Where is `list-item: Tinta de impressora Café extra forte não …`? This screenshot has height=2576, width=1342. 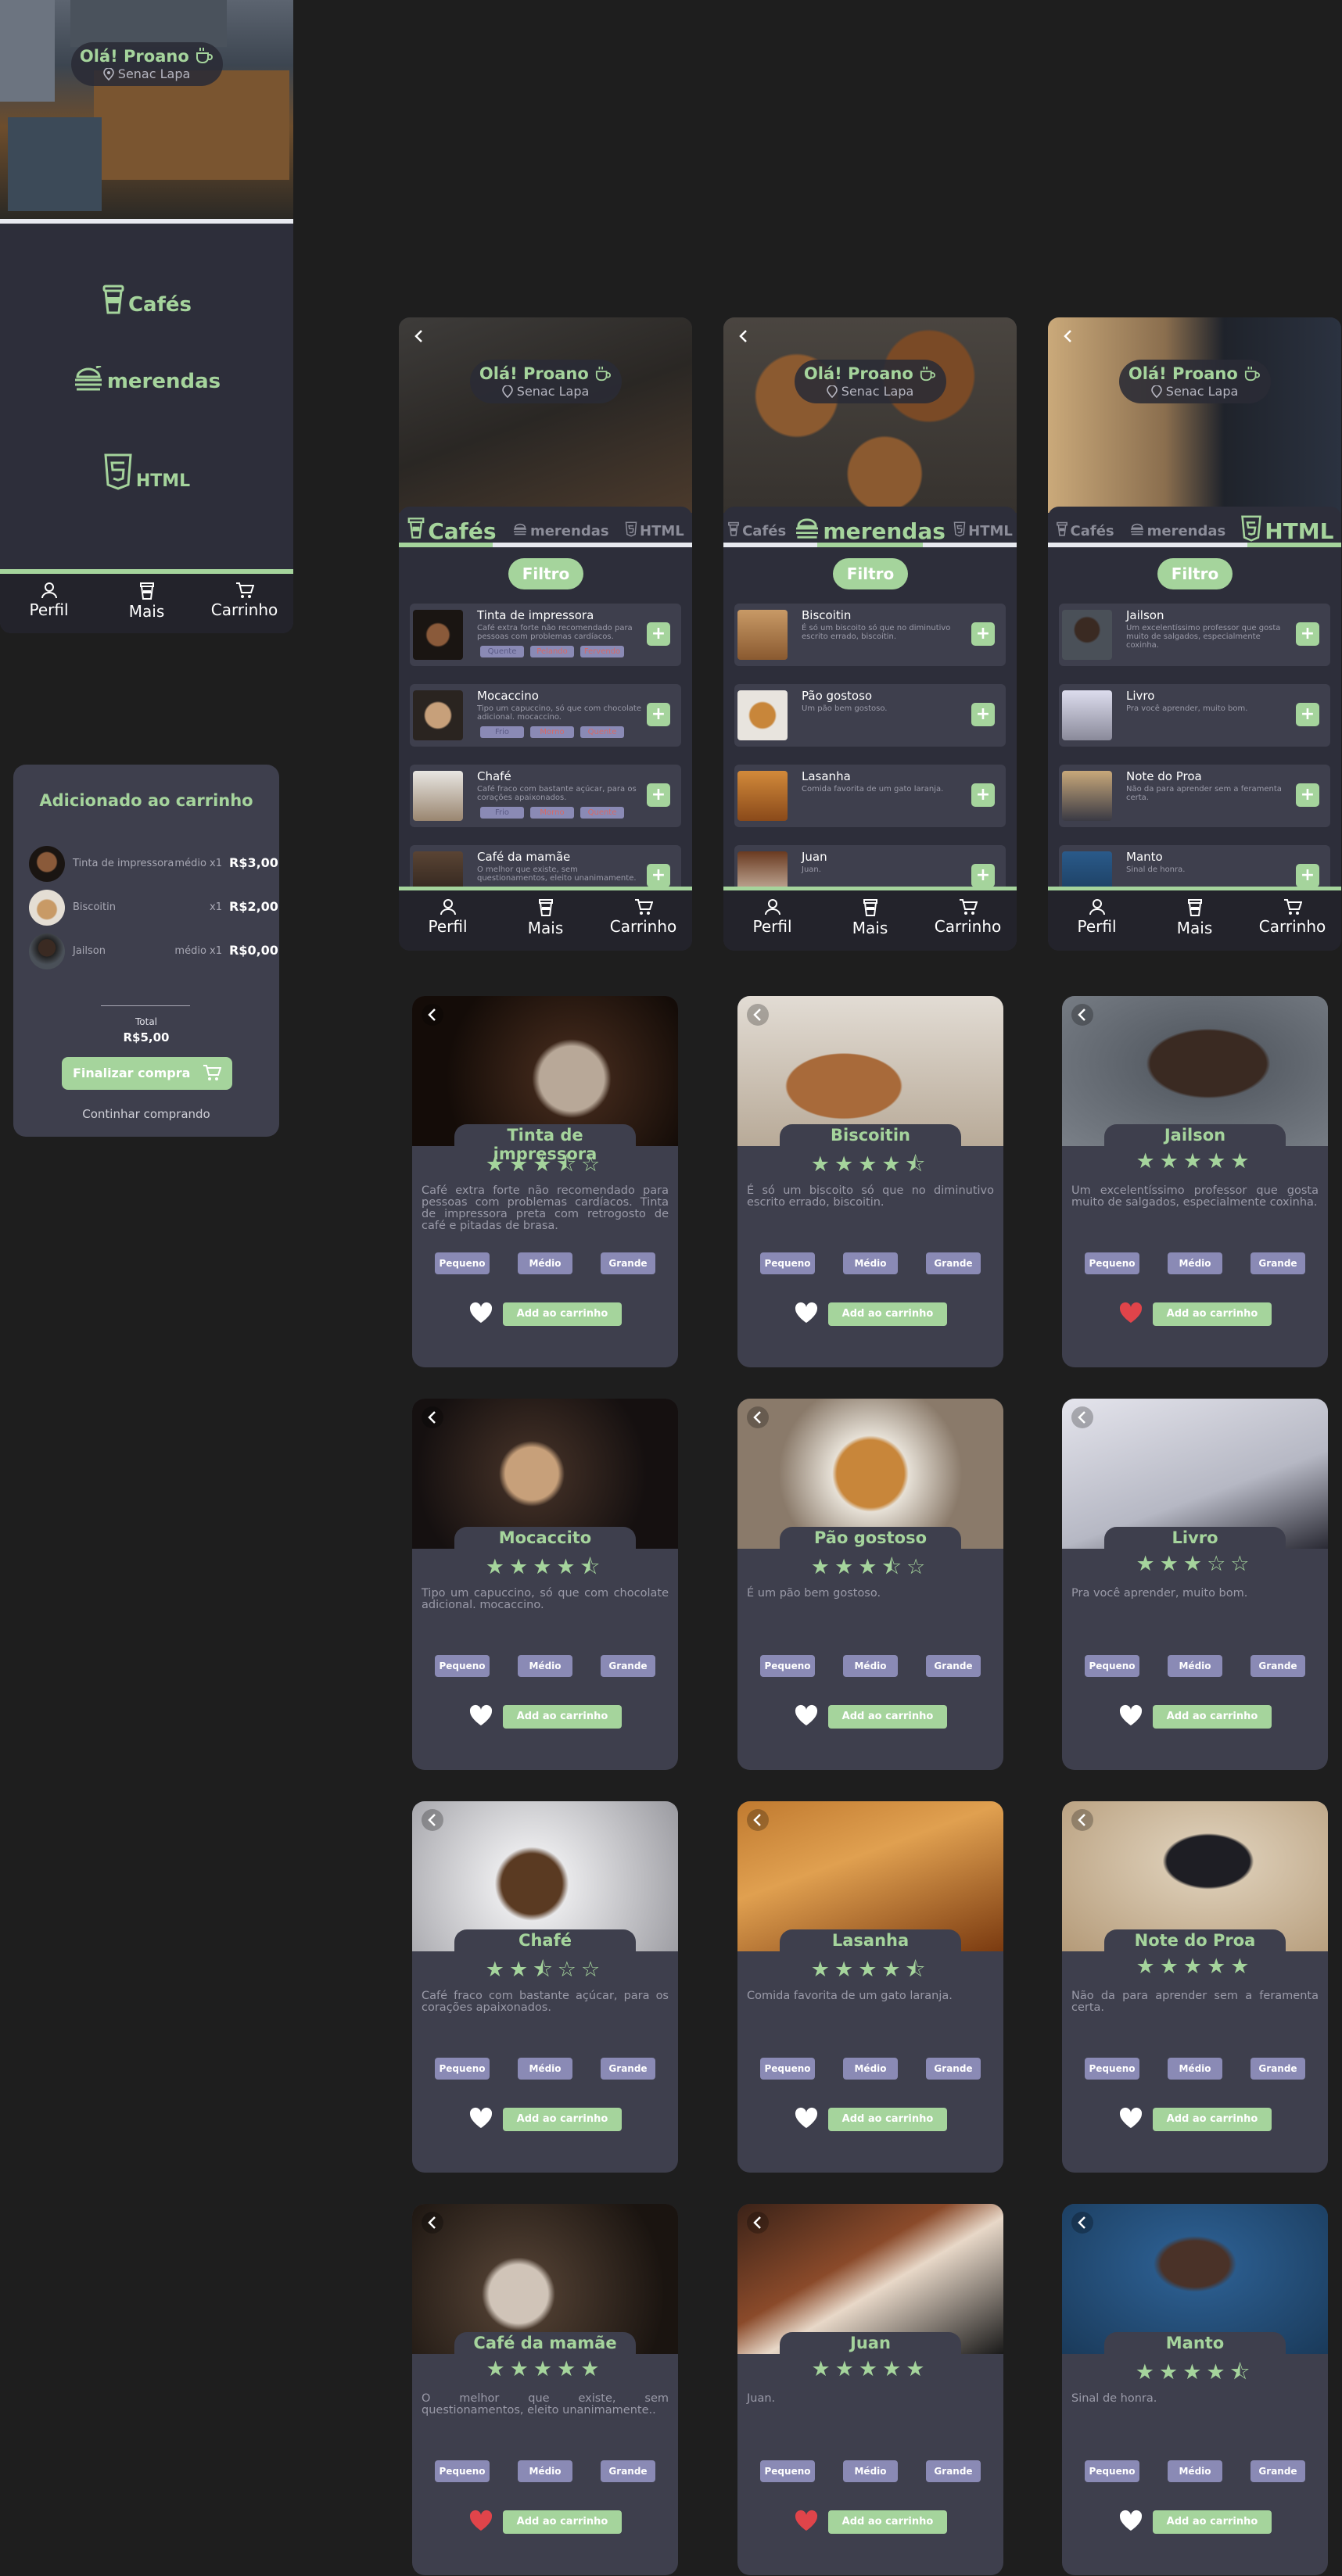 list-item: Tinta de impressora Café extra forte não … is located at coordinates (545, 635).